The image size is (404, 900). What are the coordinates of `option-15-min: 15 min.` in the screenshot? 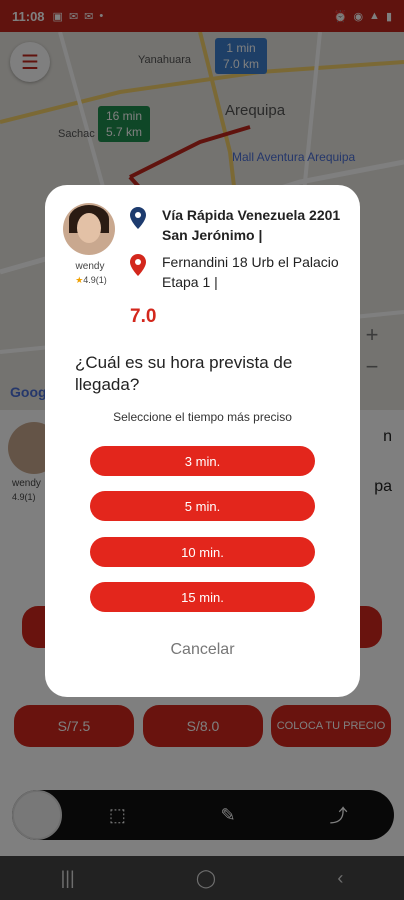 It's located at (202, 597).